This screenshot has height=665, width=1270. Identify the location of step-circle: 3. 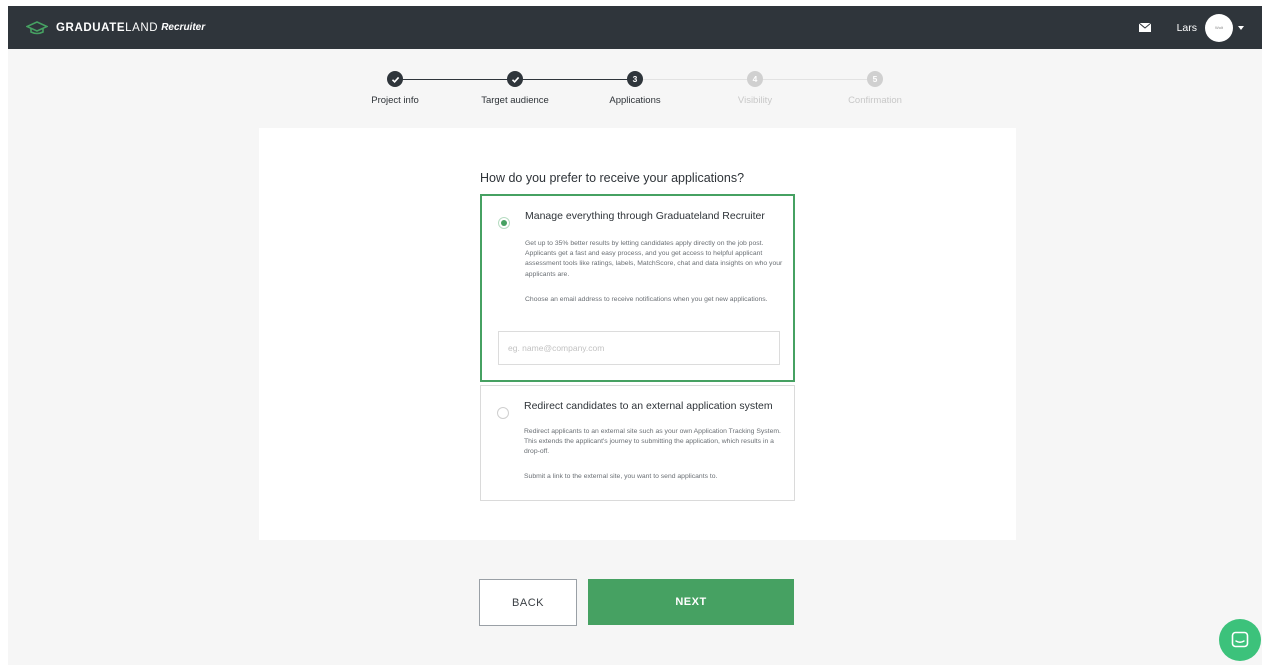
(635, 79).